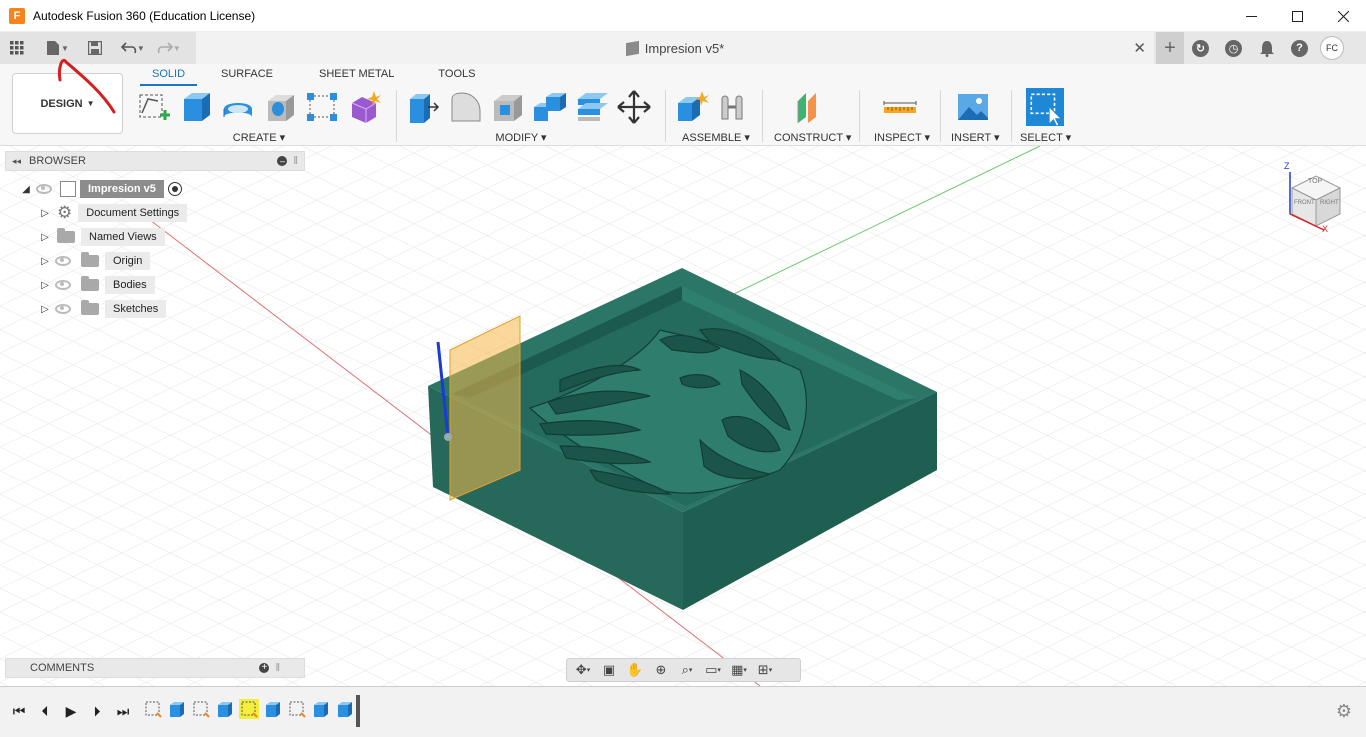 Image resolution: width=1366 pixels, height=737 pixels. What do you see at coordinates (1329, 203) in the screenshot?
I see `view-cube-right: RIGHT` at bounding box center [1329, 203].